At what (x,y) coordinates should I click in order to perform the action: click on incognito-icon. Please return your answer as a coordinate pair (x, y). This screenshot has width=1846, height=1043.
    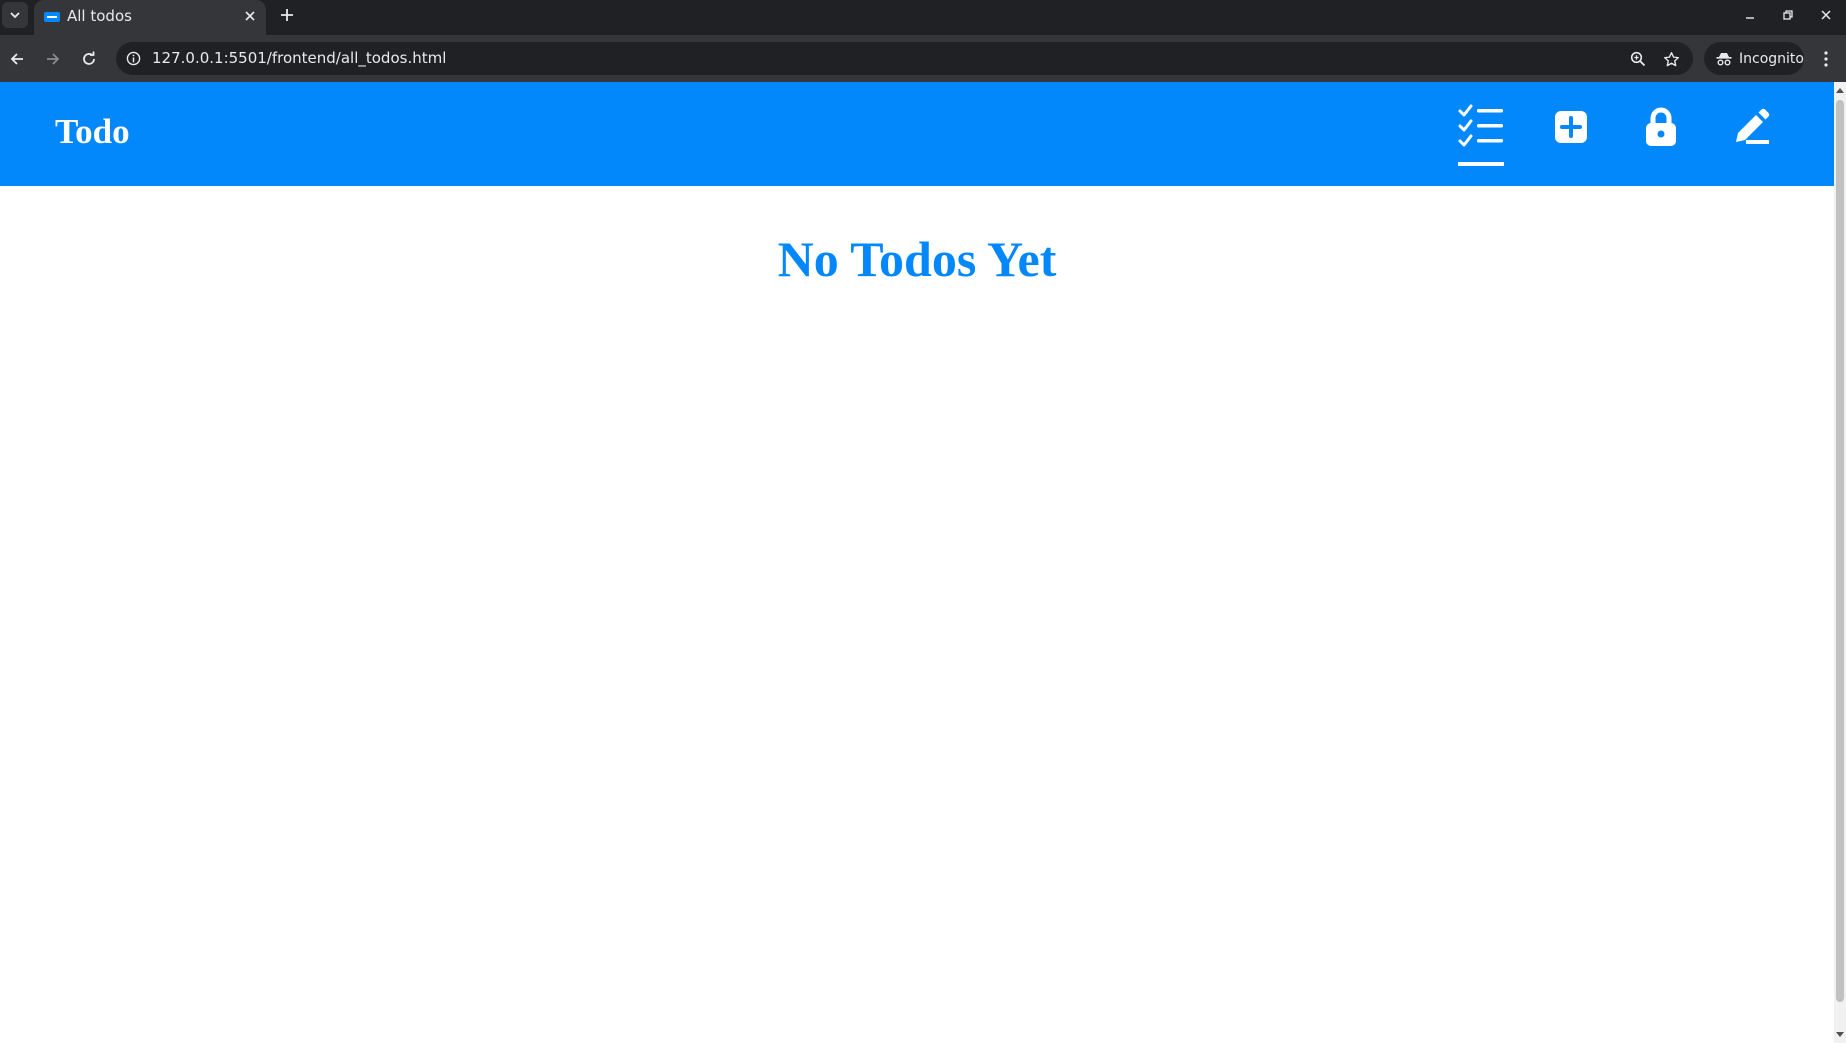
    Looking at the image, I should click on (1724, 58).